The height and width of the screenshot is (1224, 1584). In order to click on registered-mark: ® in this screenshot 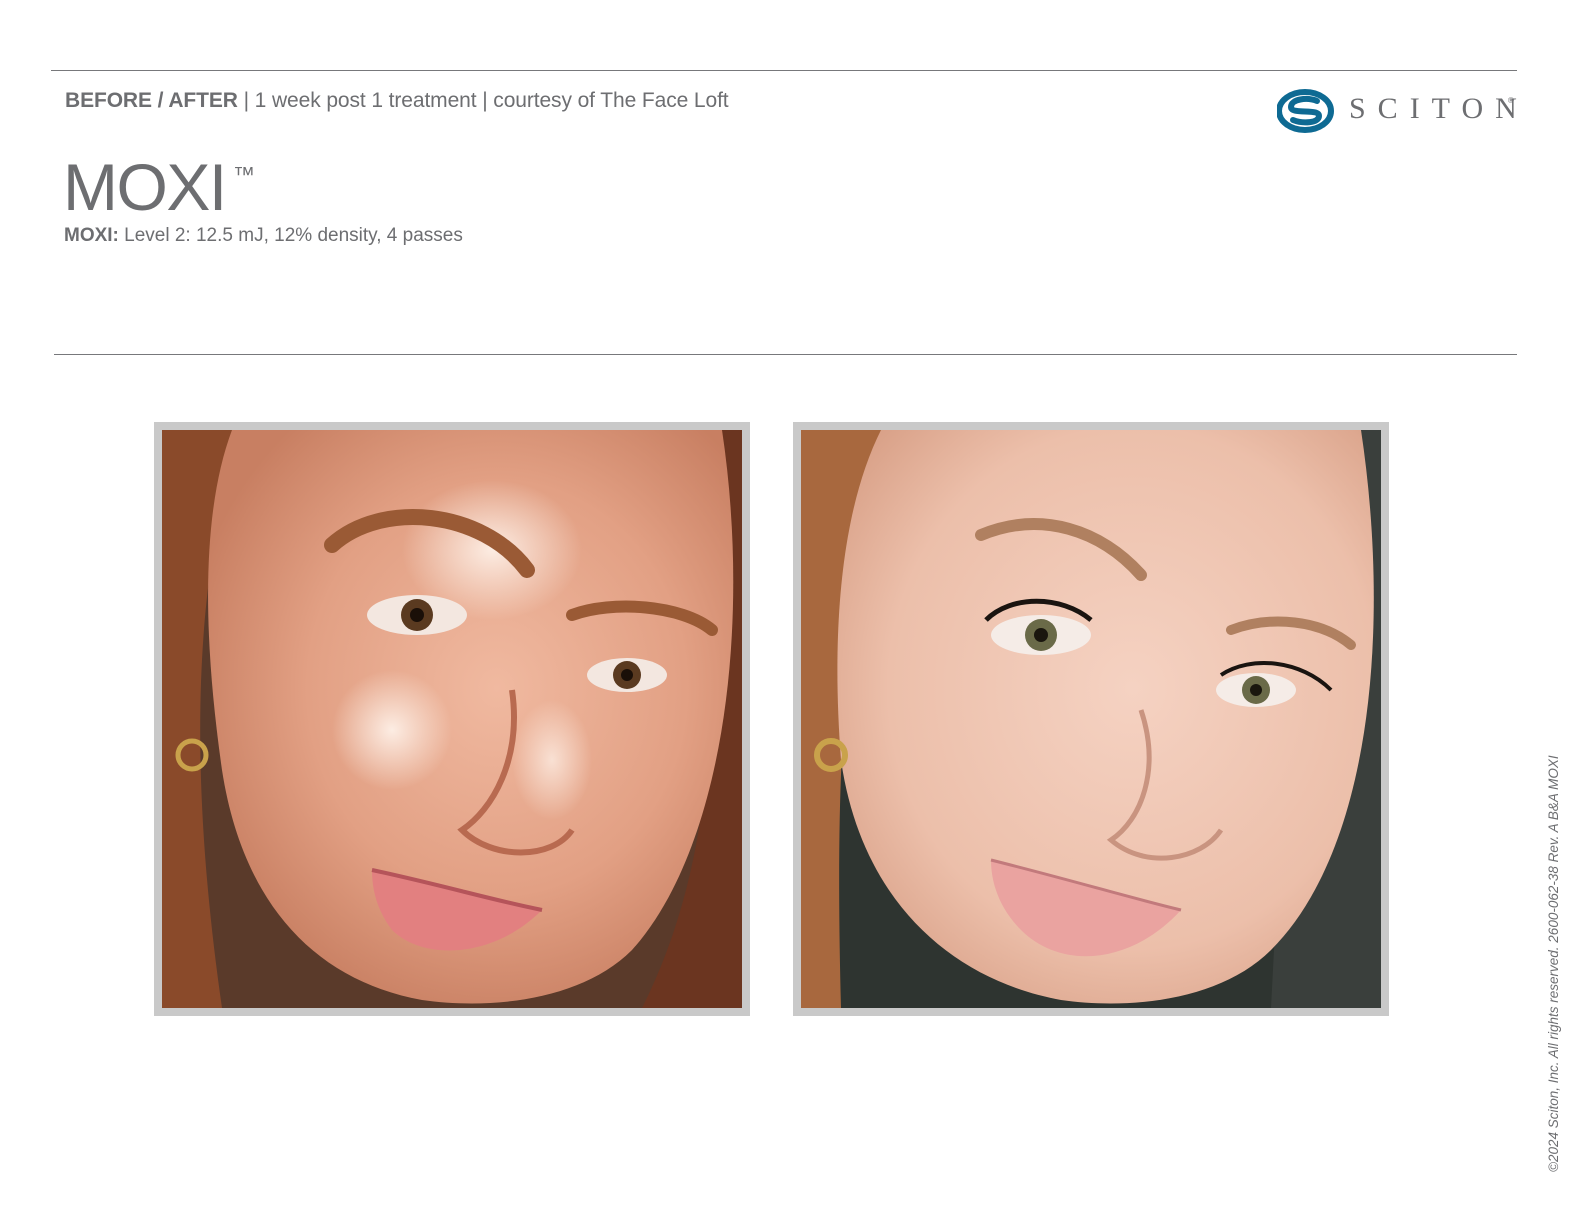, I will do `click(1511, 100)`.